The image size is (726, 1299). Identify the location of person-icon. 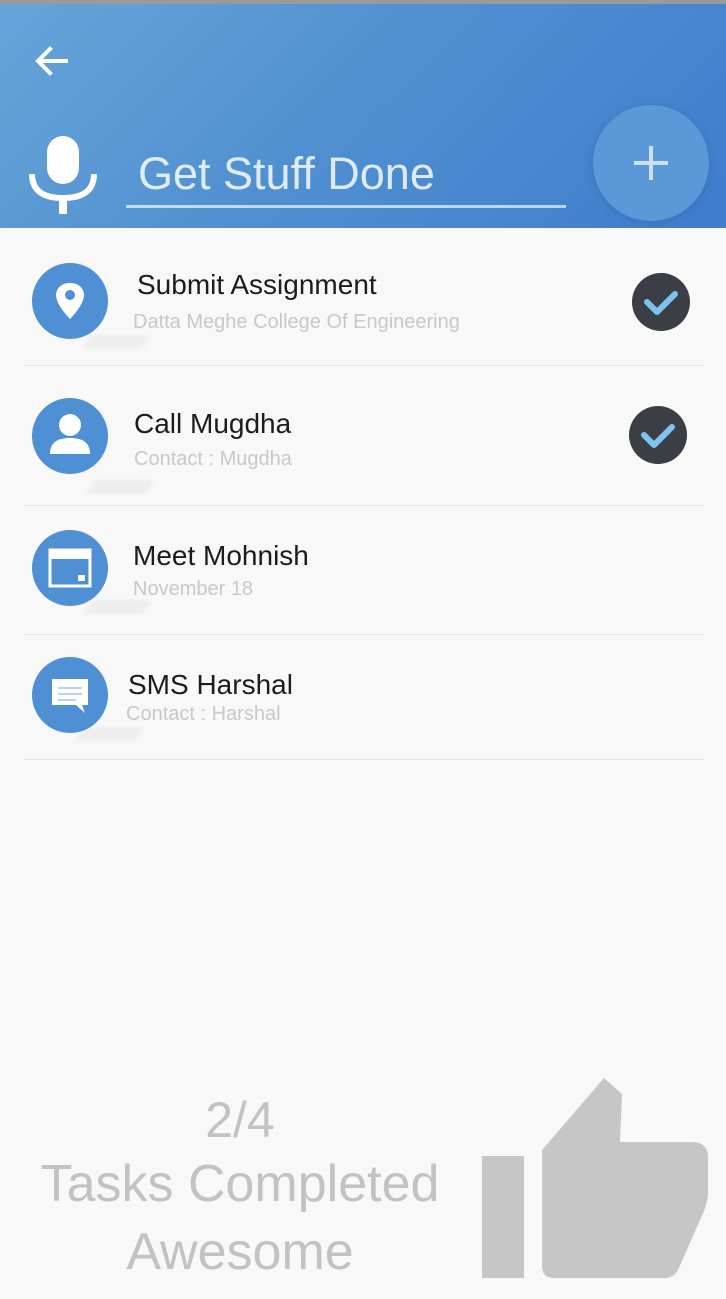
(70, 434).